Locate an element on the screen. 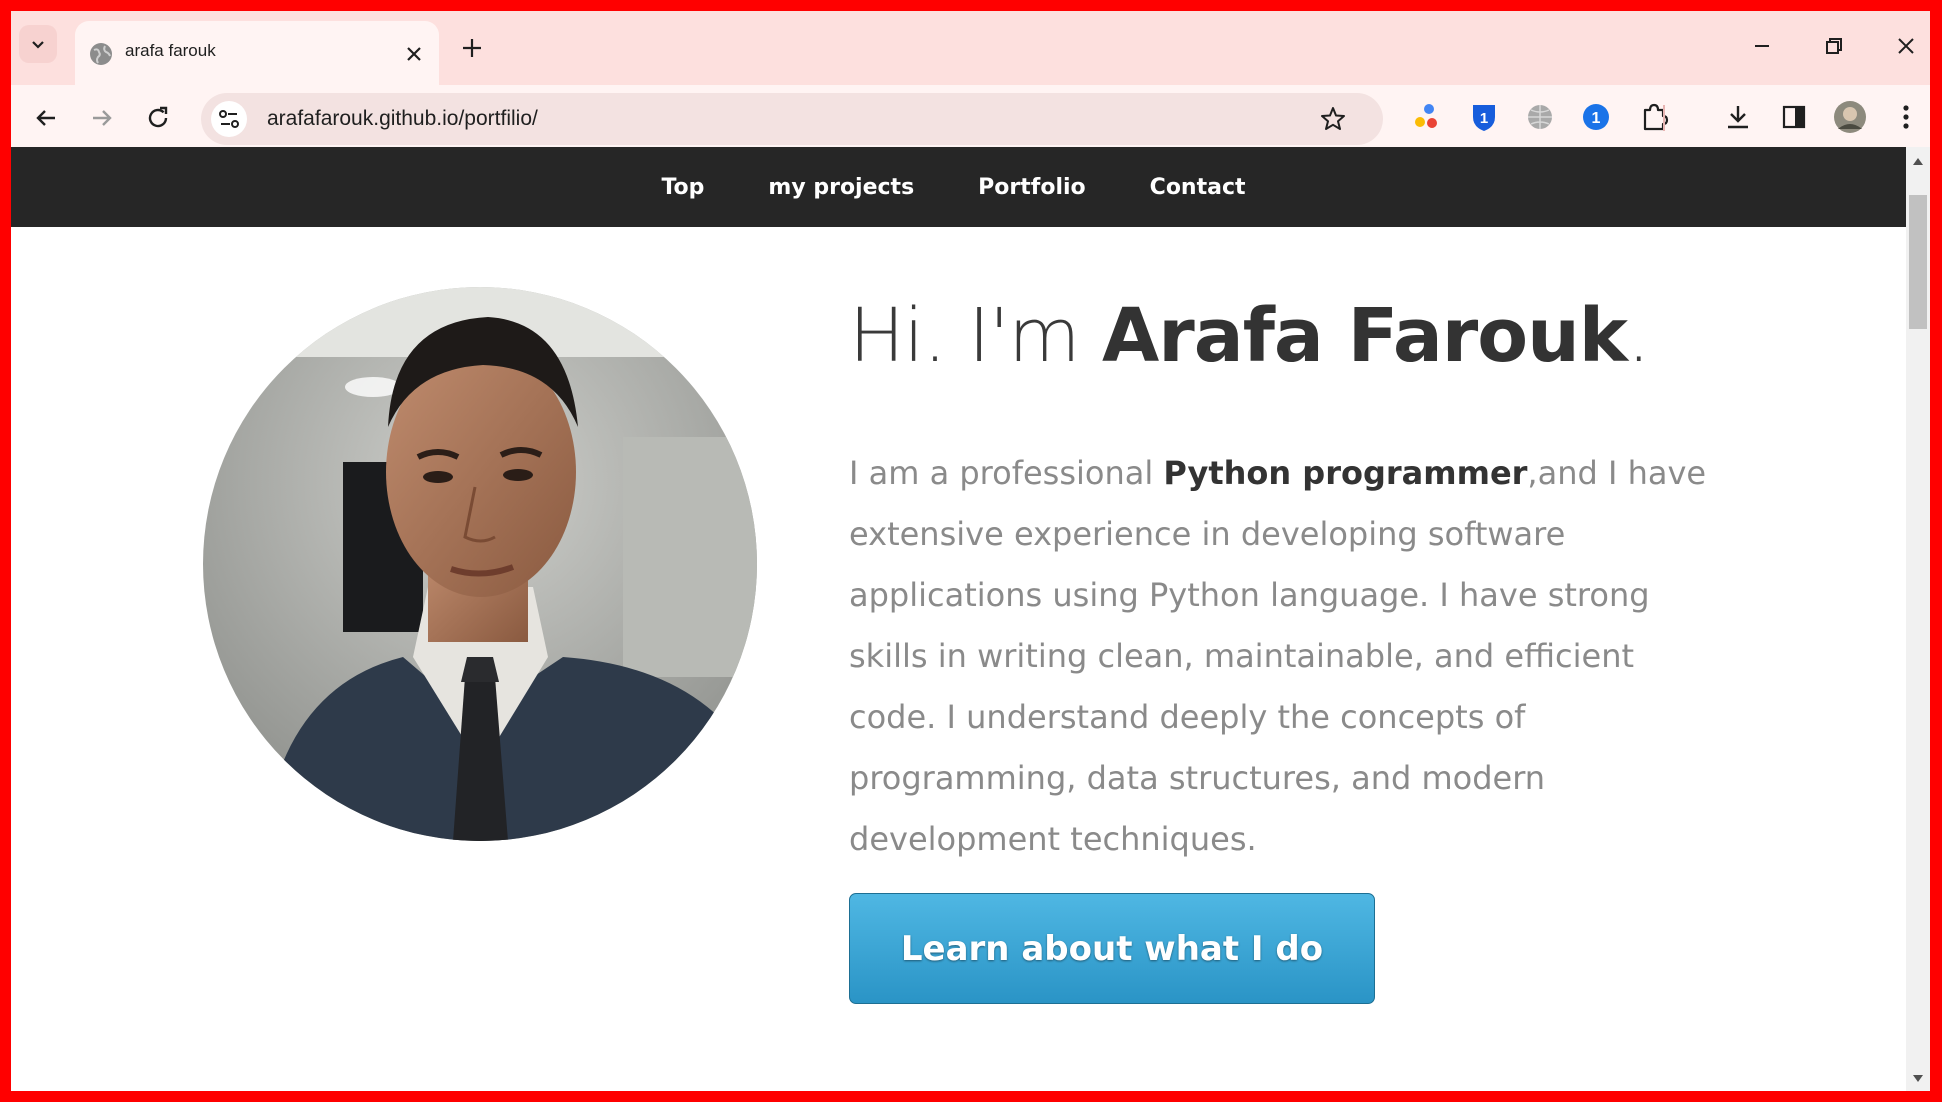  close-window-icon is located at coordinates (1906, 46).